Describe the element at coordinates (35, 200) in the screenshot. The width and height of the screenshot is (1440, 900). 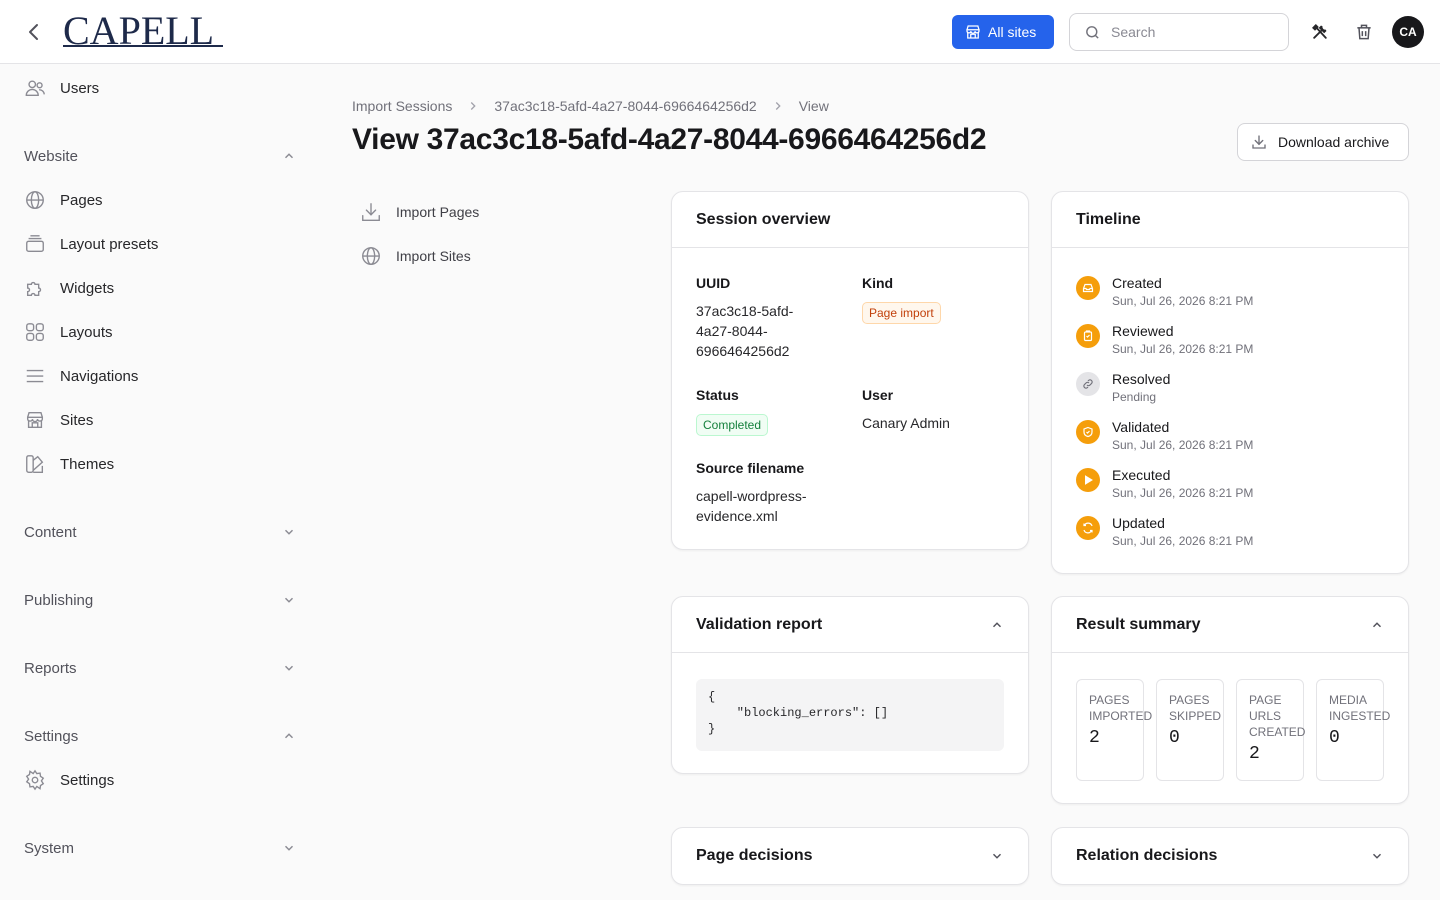
I see `globe-icon` at that location.